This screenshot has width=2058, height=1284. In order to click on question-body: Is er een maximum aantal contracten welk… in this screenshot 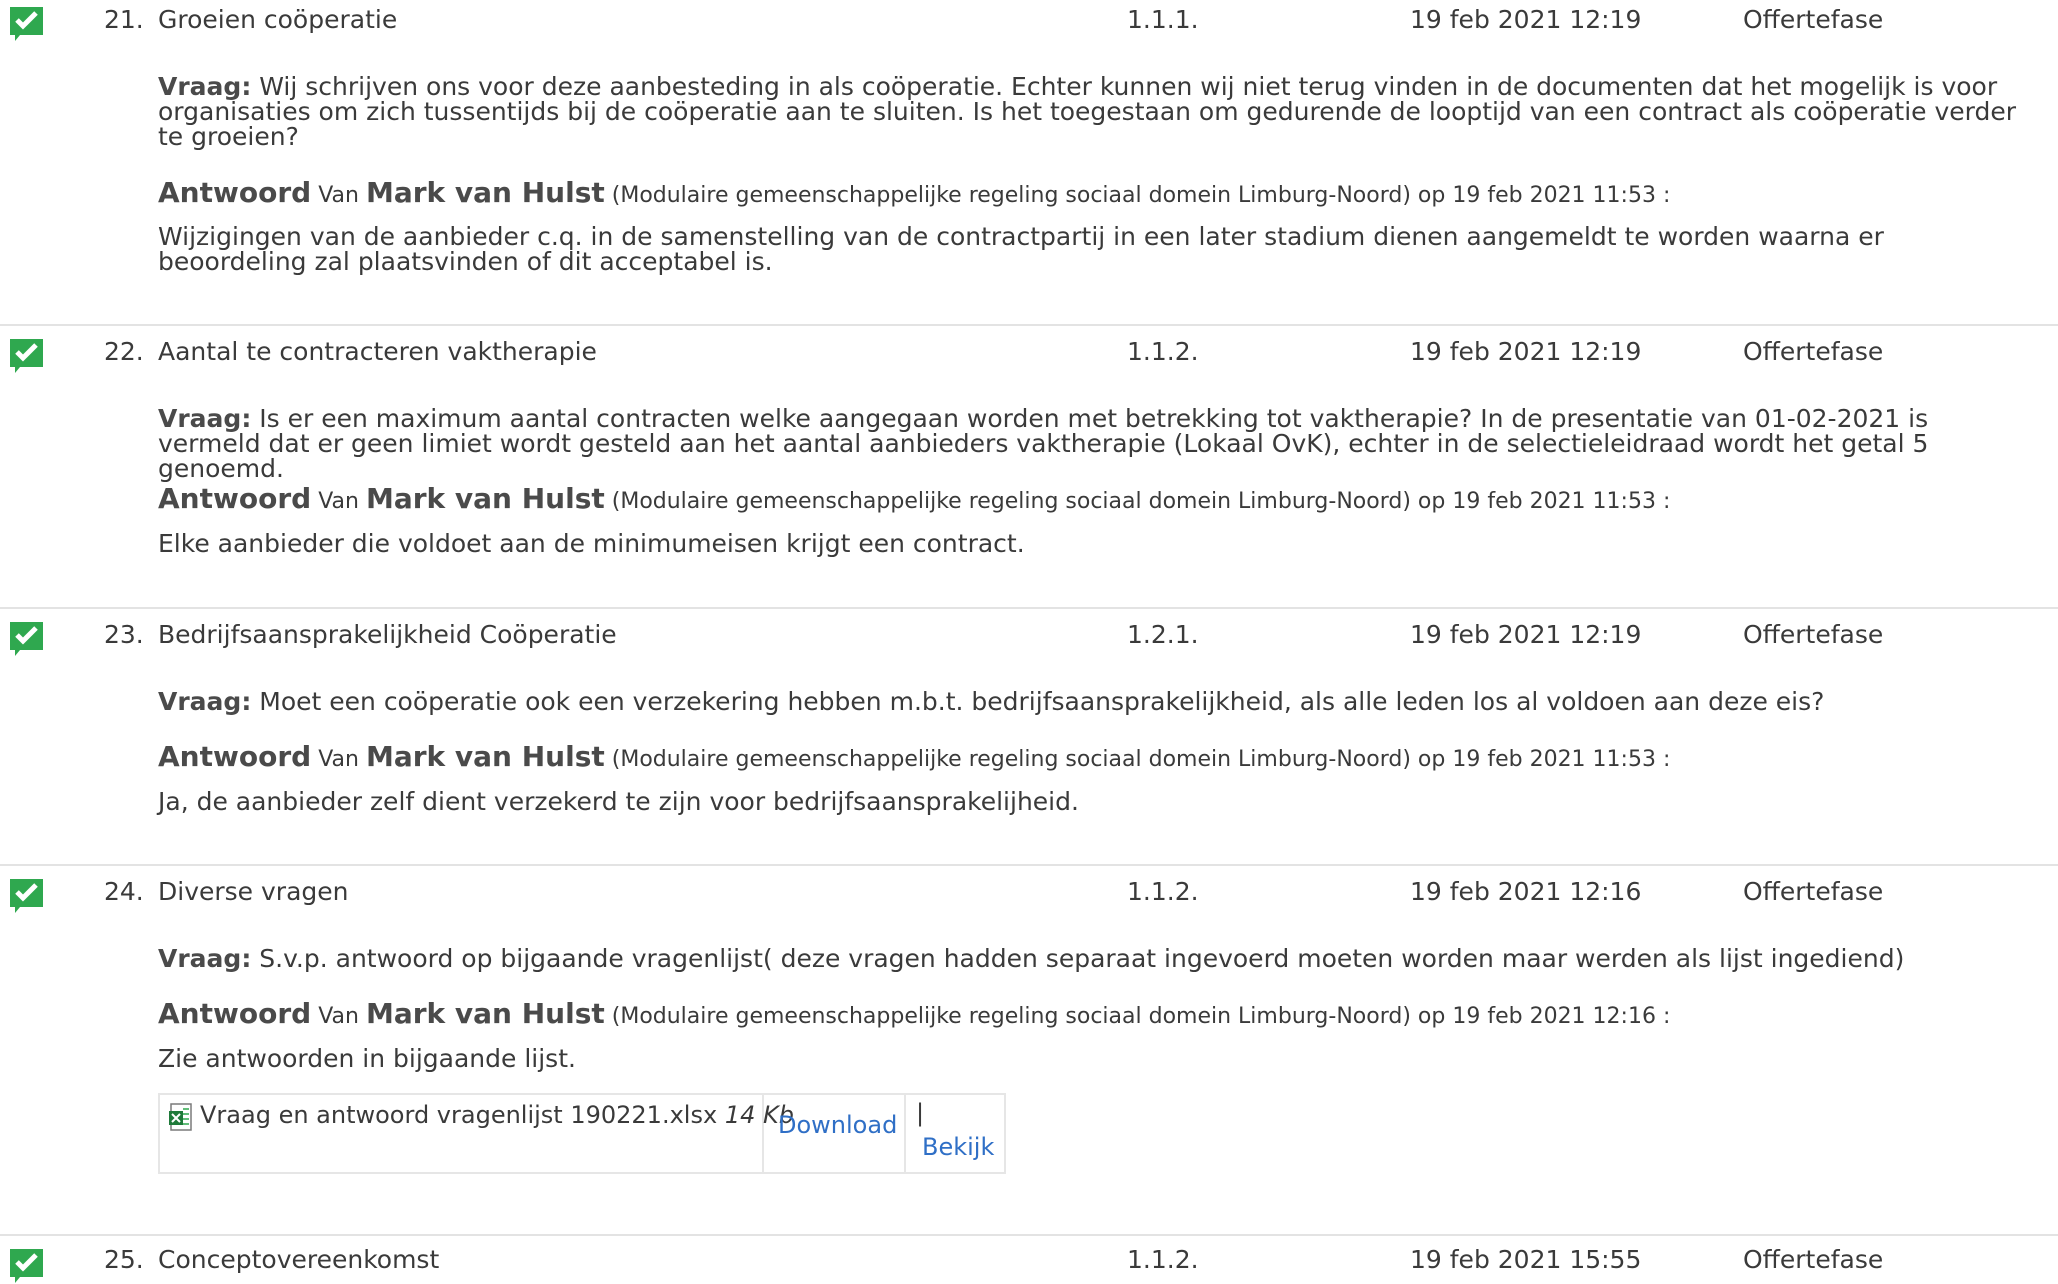, I will do `click(1043, 443)`.